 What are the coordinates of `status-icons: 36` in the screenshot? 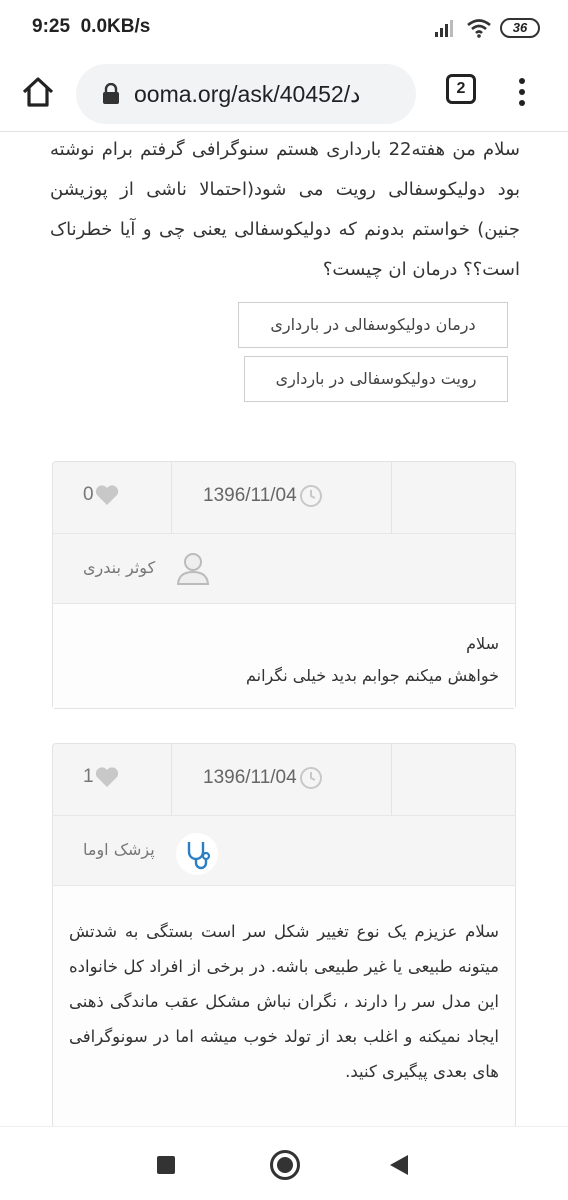 It's located at (487, 28).